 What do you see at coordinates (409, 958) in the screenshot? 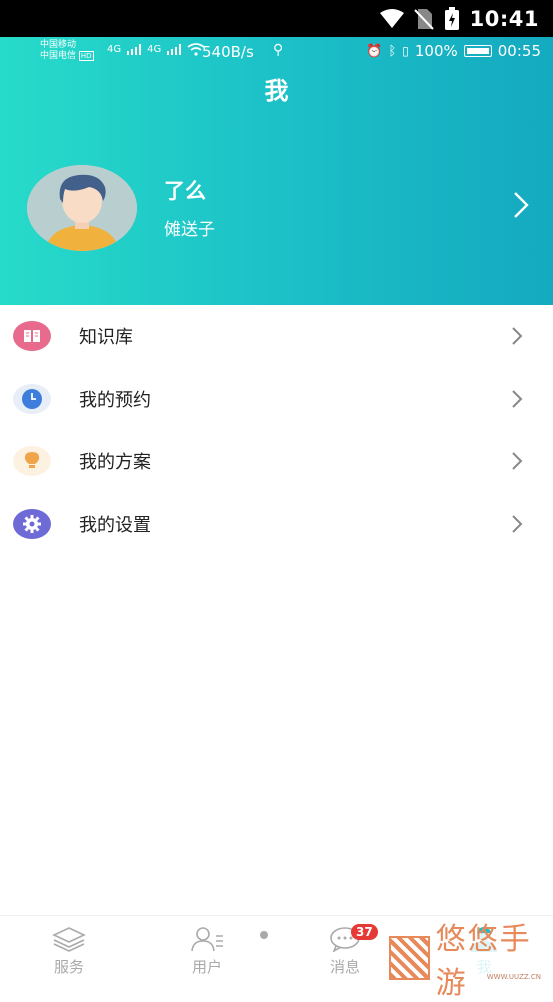
I see `watermark-logo` at bounding box center [409, 958].